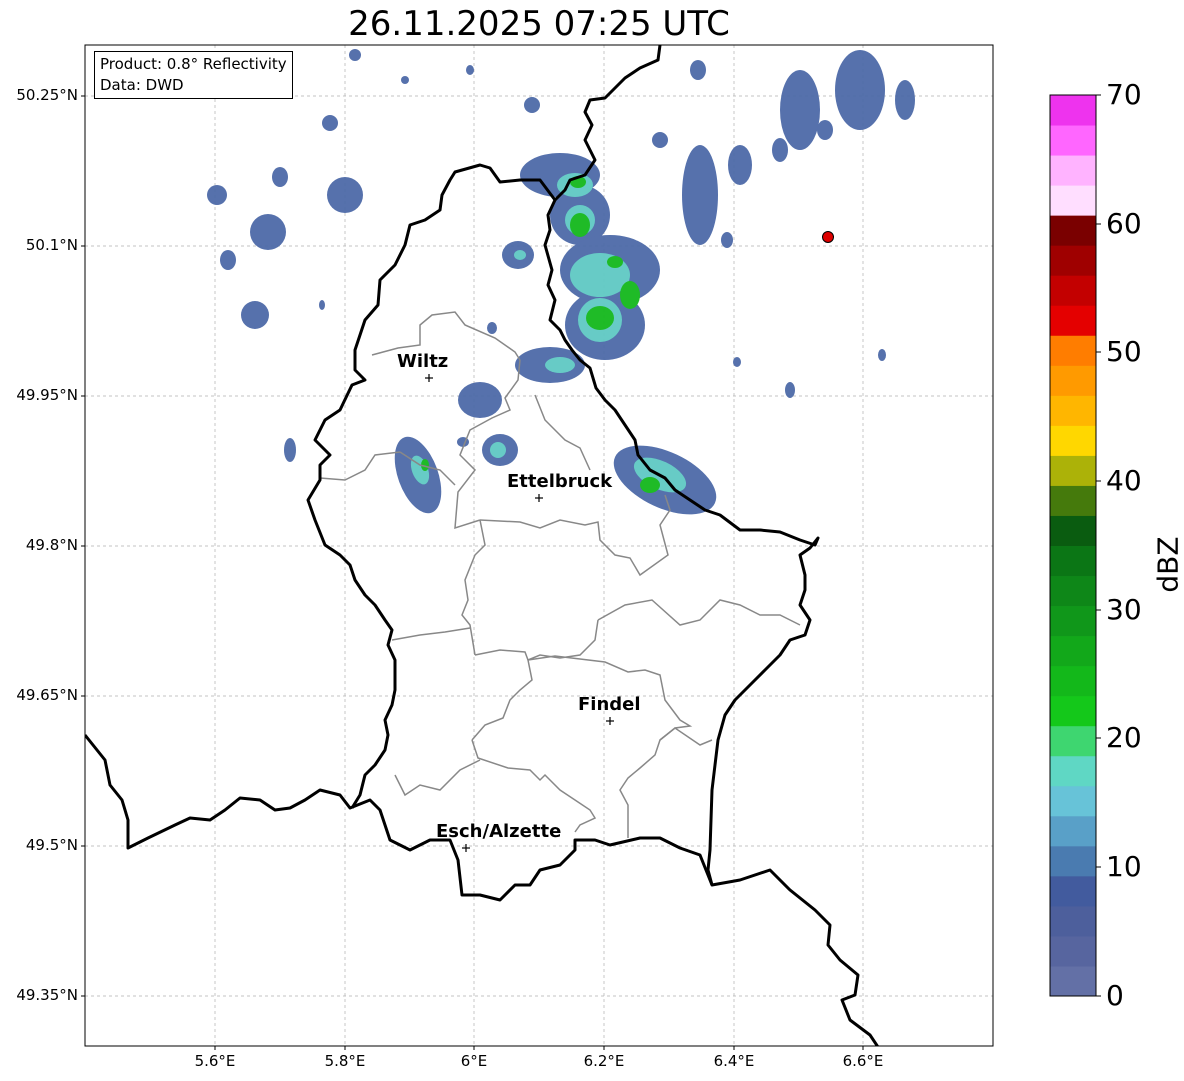  What do you see at coordinates (609, 704) in the screenshot?
I see `city-label-findel: Findel` at bounding box center [609, 704].